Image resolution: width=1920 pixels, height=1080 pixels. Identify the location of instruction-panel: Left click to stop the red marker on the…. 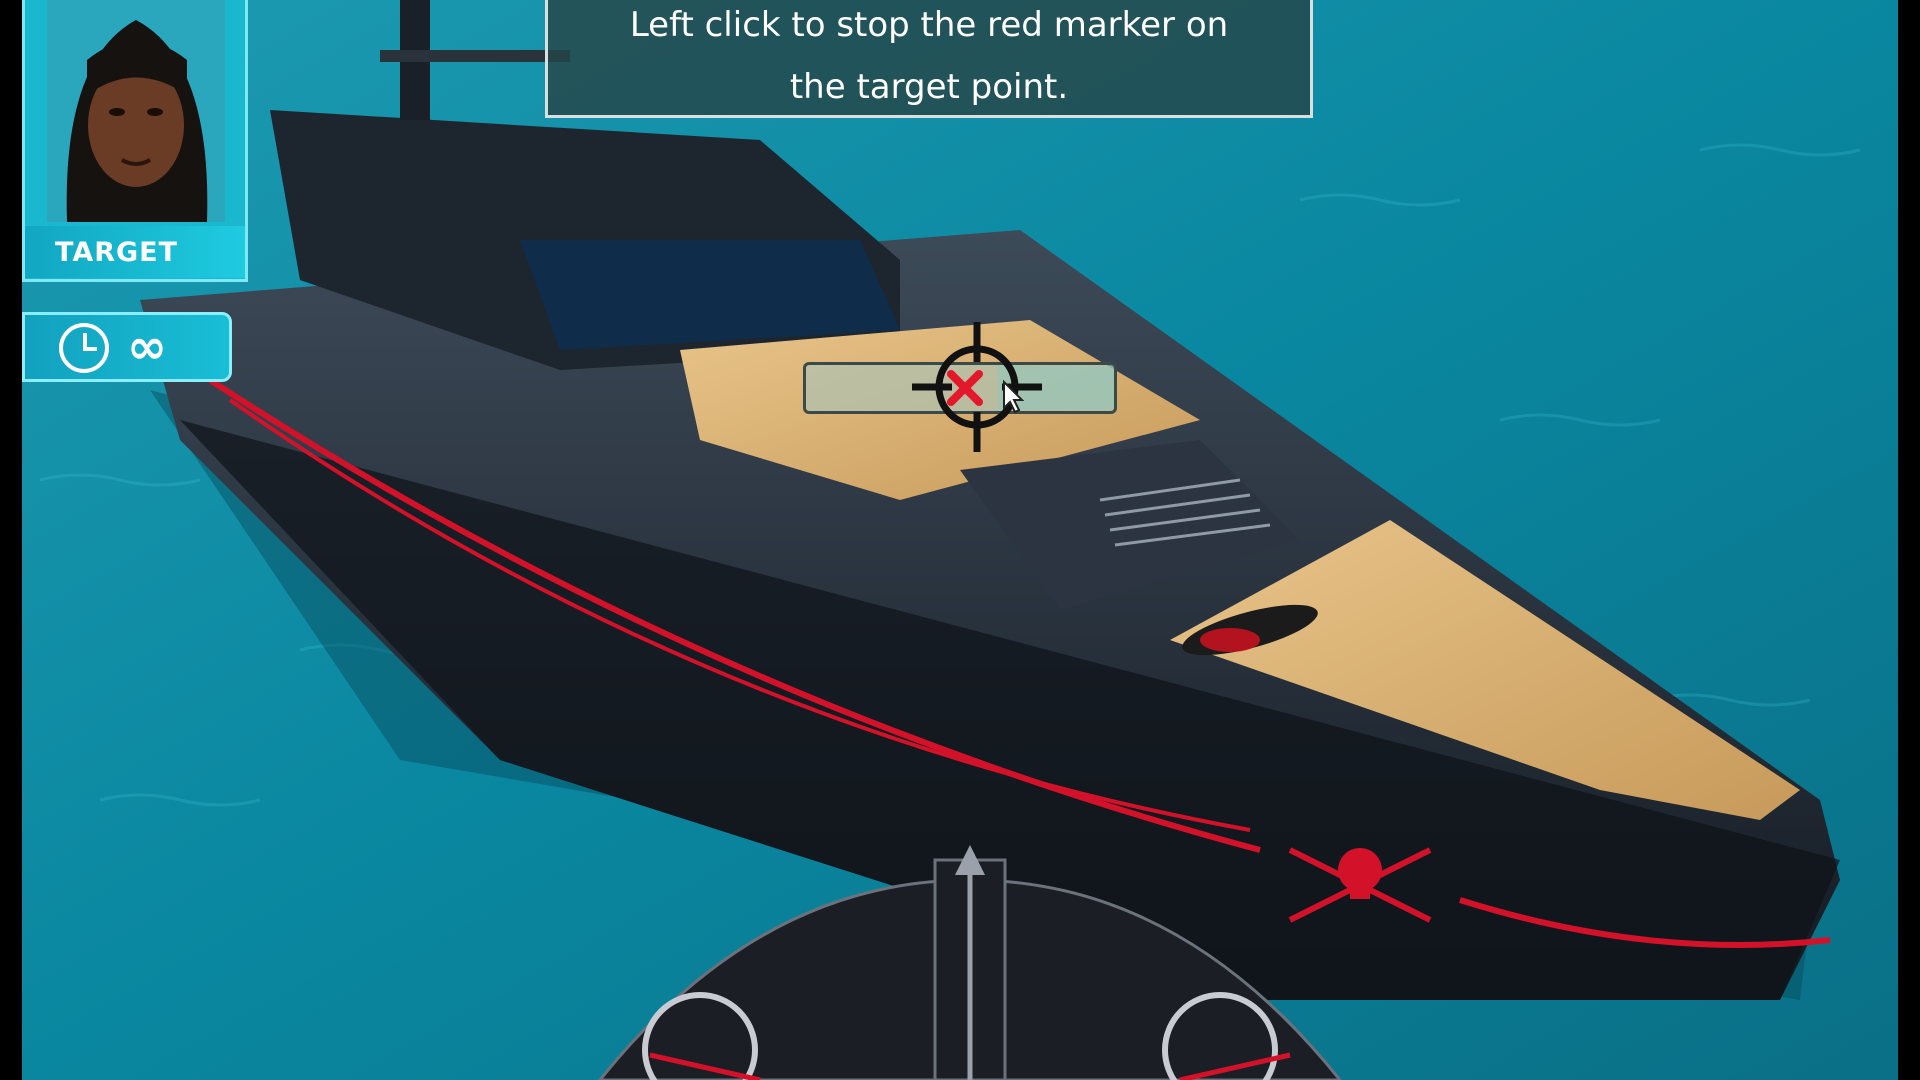
(929, 59).